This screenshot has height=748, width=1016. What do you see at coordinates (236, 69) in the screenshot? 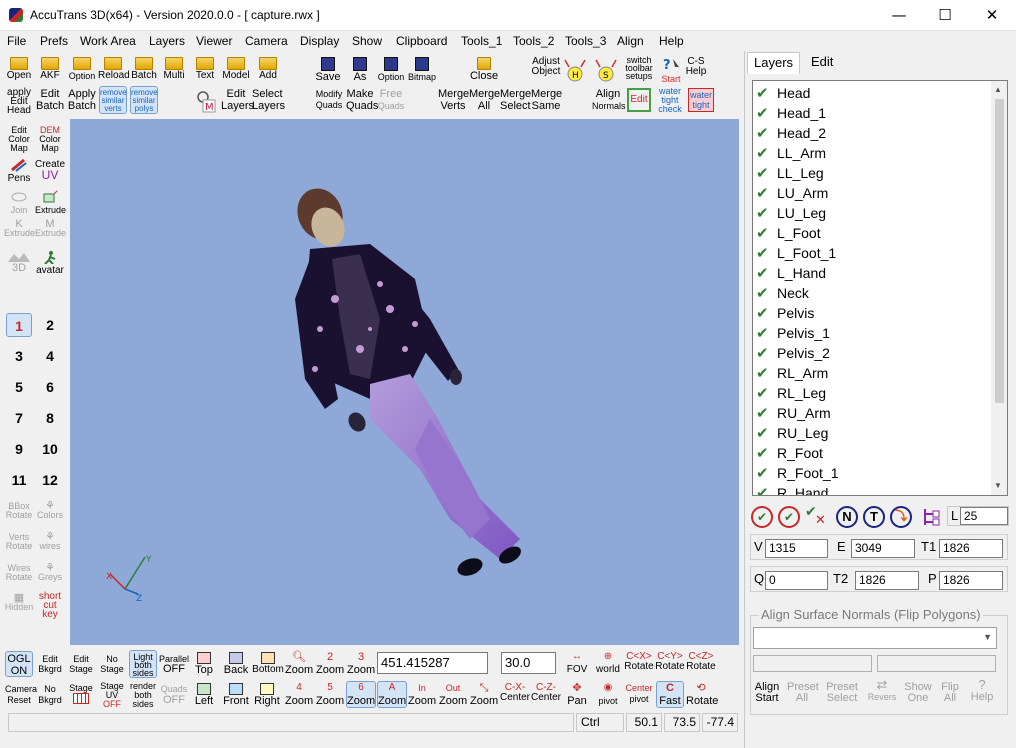
I see `model-button: Model` at bounding box center [236, 69].